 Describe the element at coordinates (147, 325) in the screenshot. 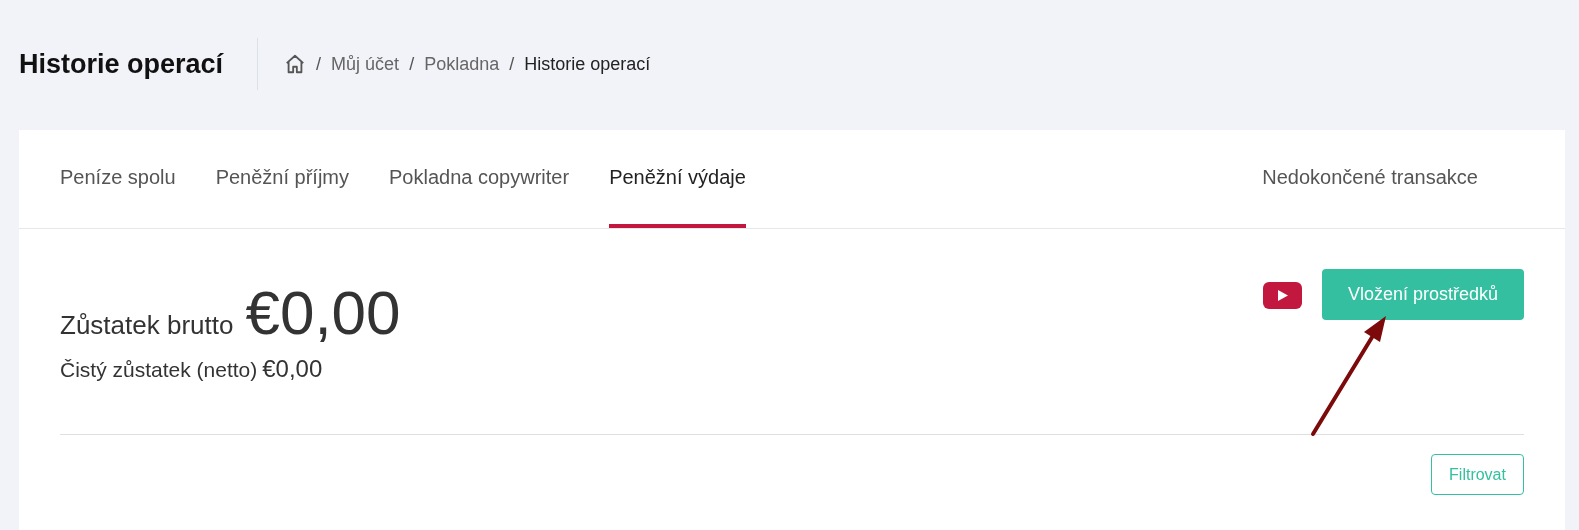

I see `gross-balance-label: Zůstatek brutto` at that location.